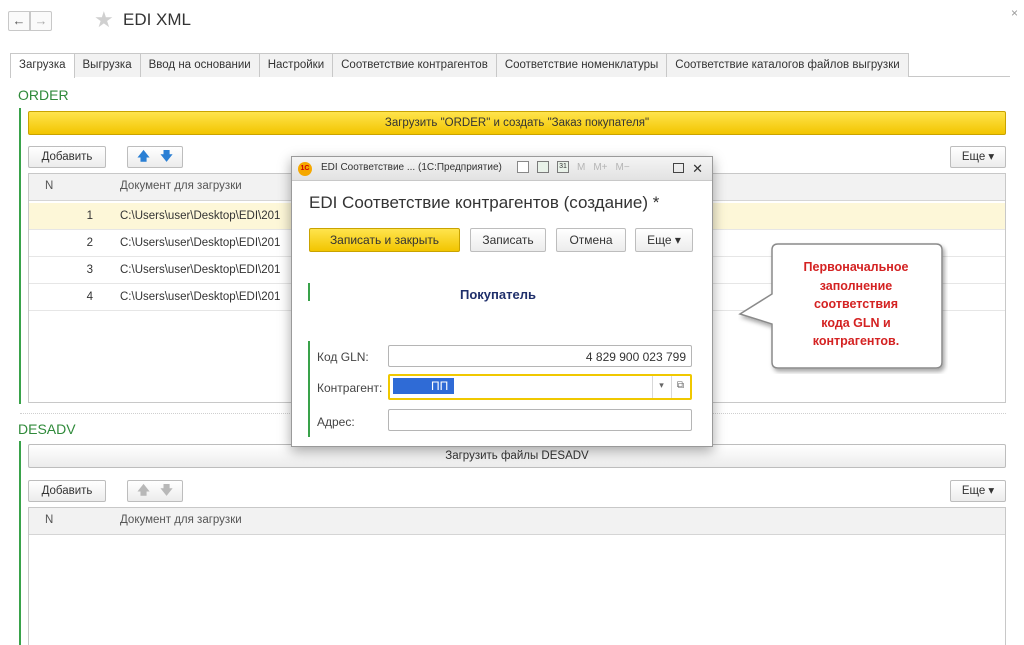 The width and height of the screenshot is (1024, 645). I want to click on group-accent-line, so click(309, 292).